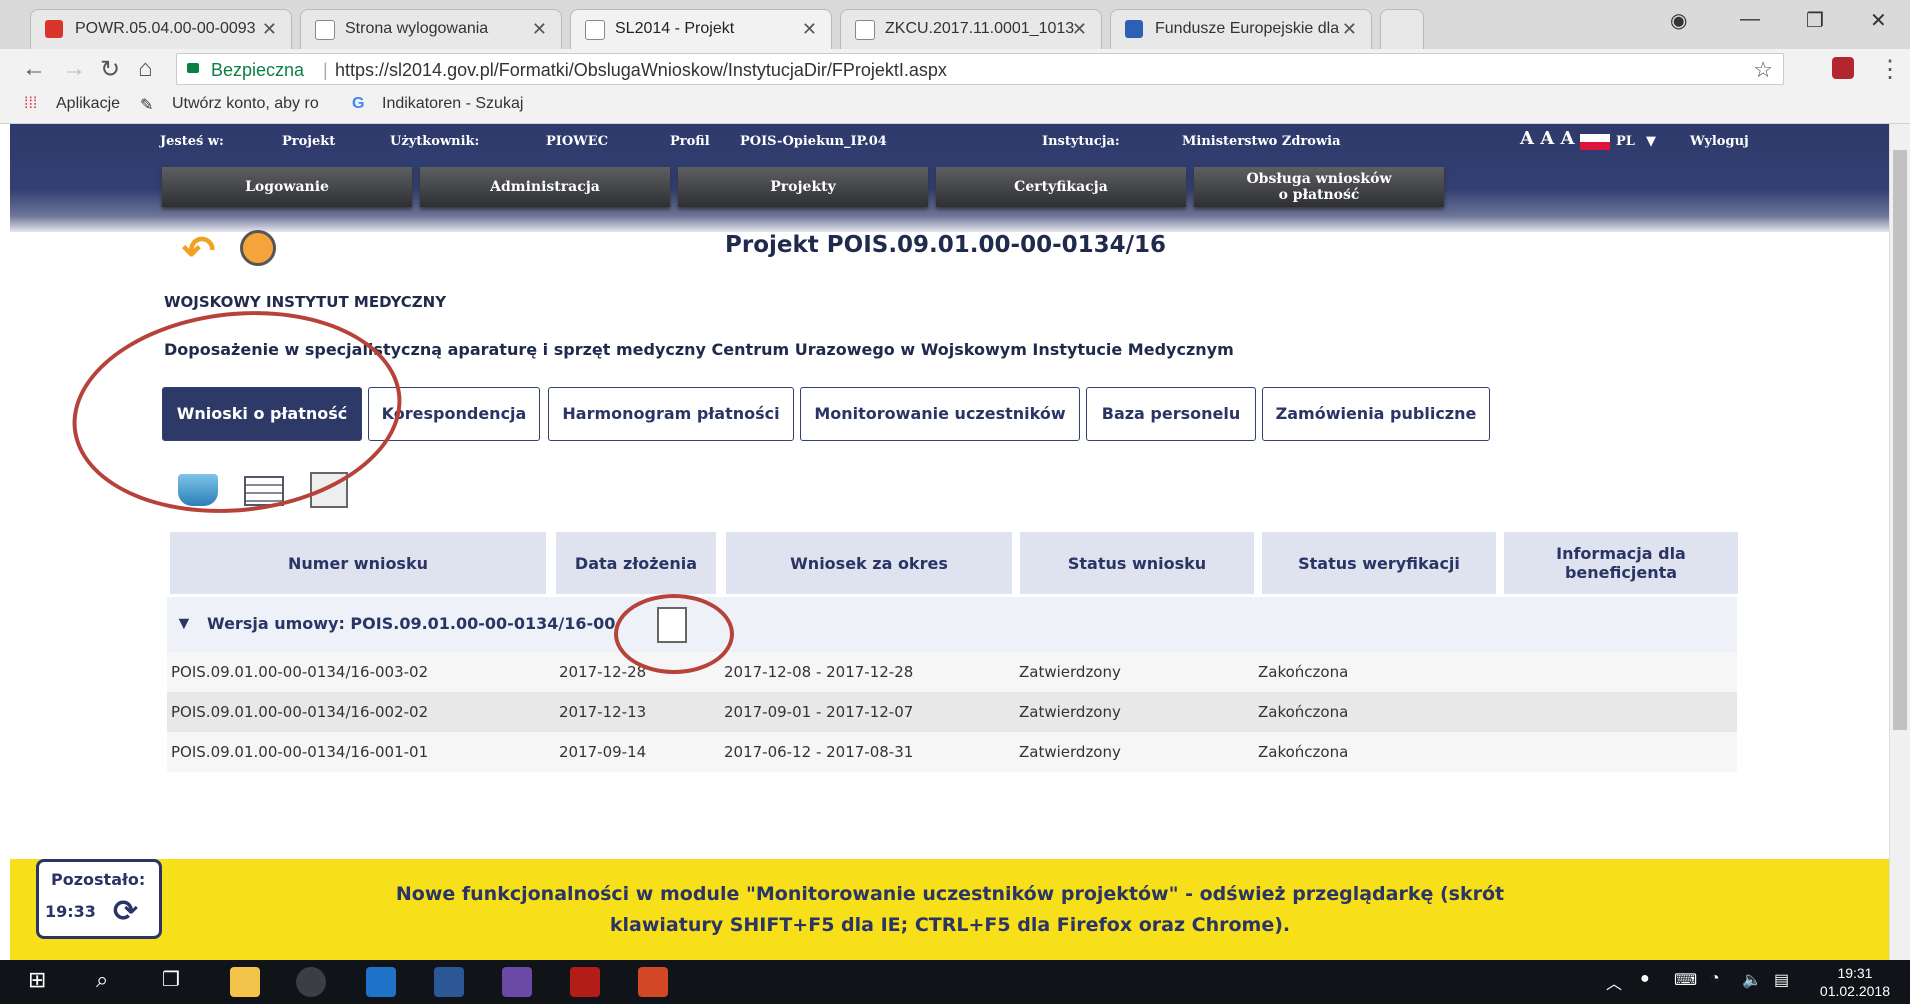 The image size is (1910, 1004). I want to click on bookmark-icon: ✎, so click(147, 105).